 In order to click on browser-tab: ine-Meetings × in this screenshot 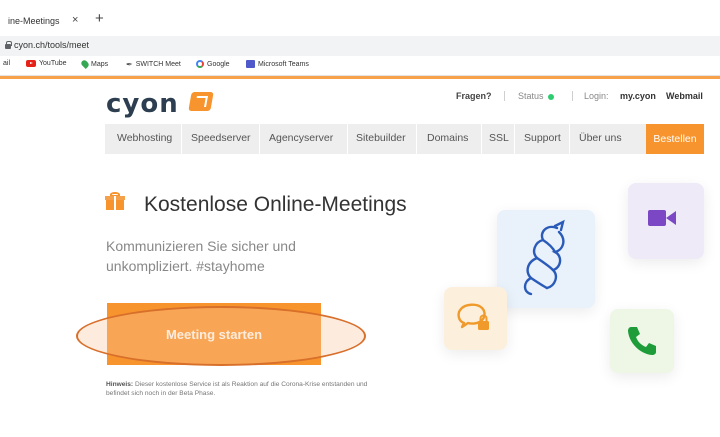, I will do `click(42, 21)`.